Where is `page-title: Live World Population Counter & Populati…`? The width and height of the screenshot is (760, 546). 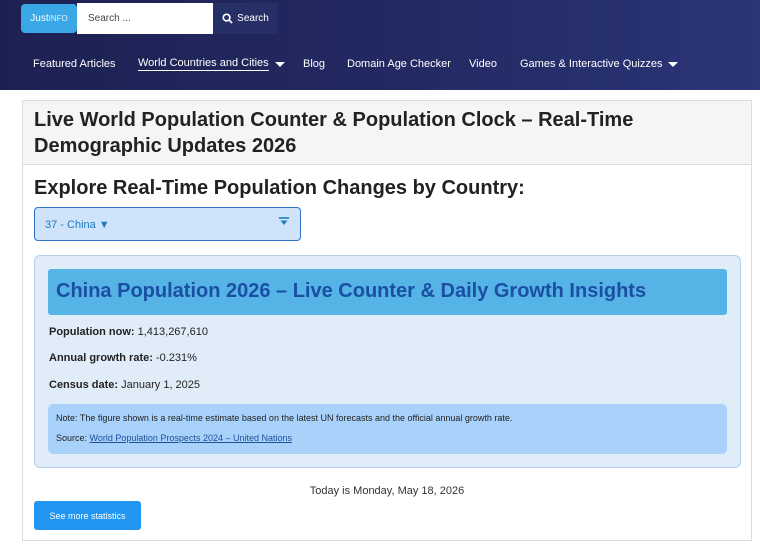
page-title: Live World Population Counter & Populati… is located at coordinates (334, 133).